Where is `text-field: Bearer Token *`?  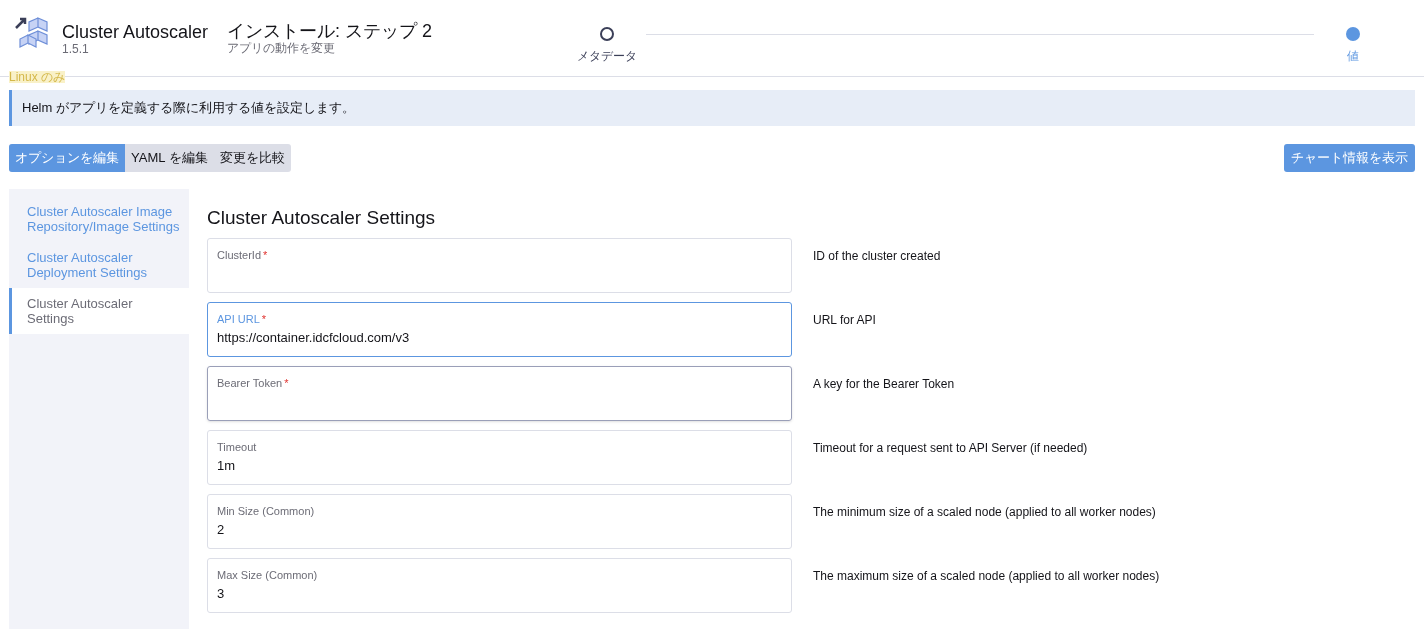
text-field: Bearer Token * is located at coordinates (499, 393).